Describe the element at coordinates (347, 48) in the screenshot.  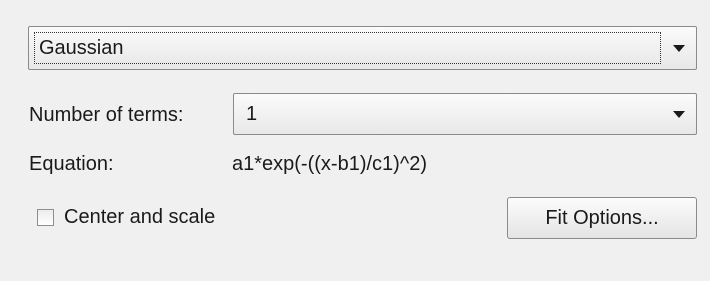
I see `fit-type-value: Gaussian` at that location.